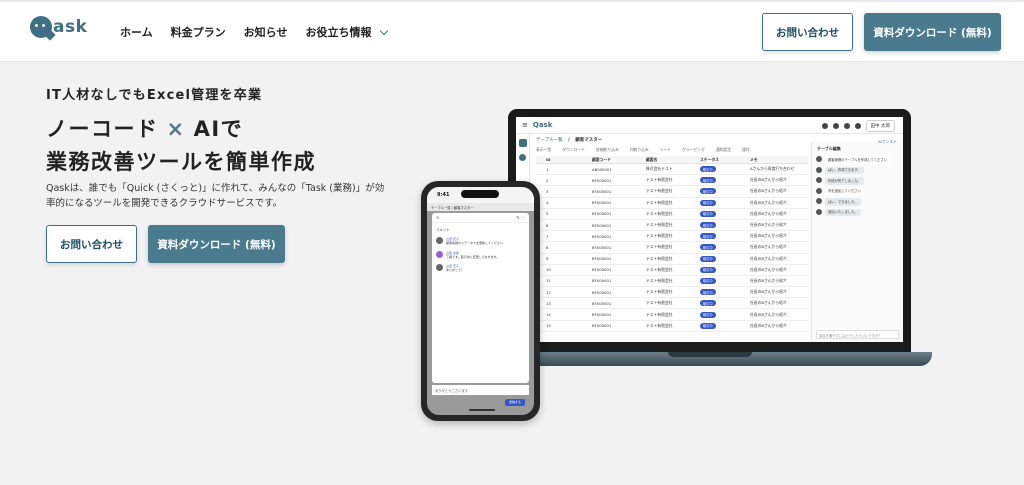 This screenshot has height=485, width=1024. Describe the element at coordinates (754, 159) in the screenshot. I see `col-memo: メモ` at that location.